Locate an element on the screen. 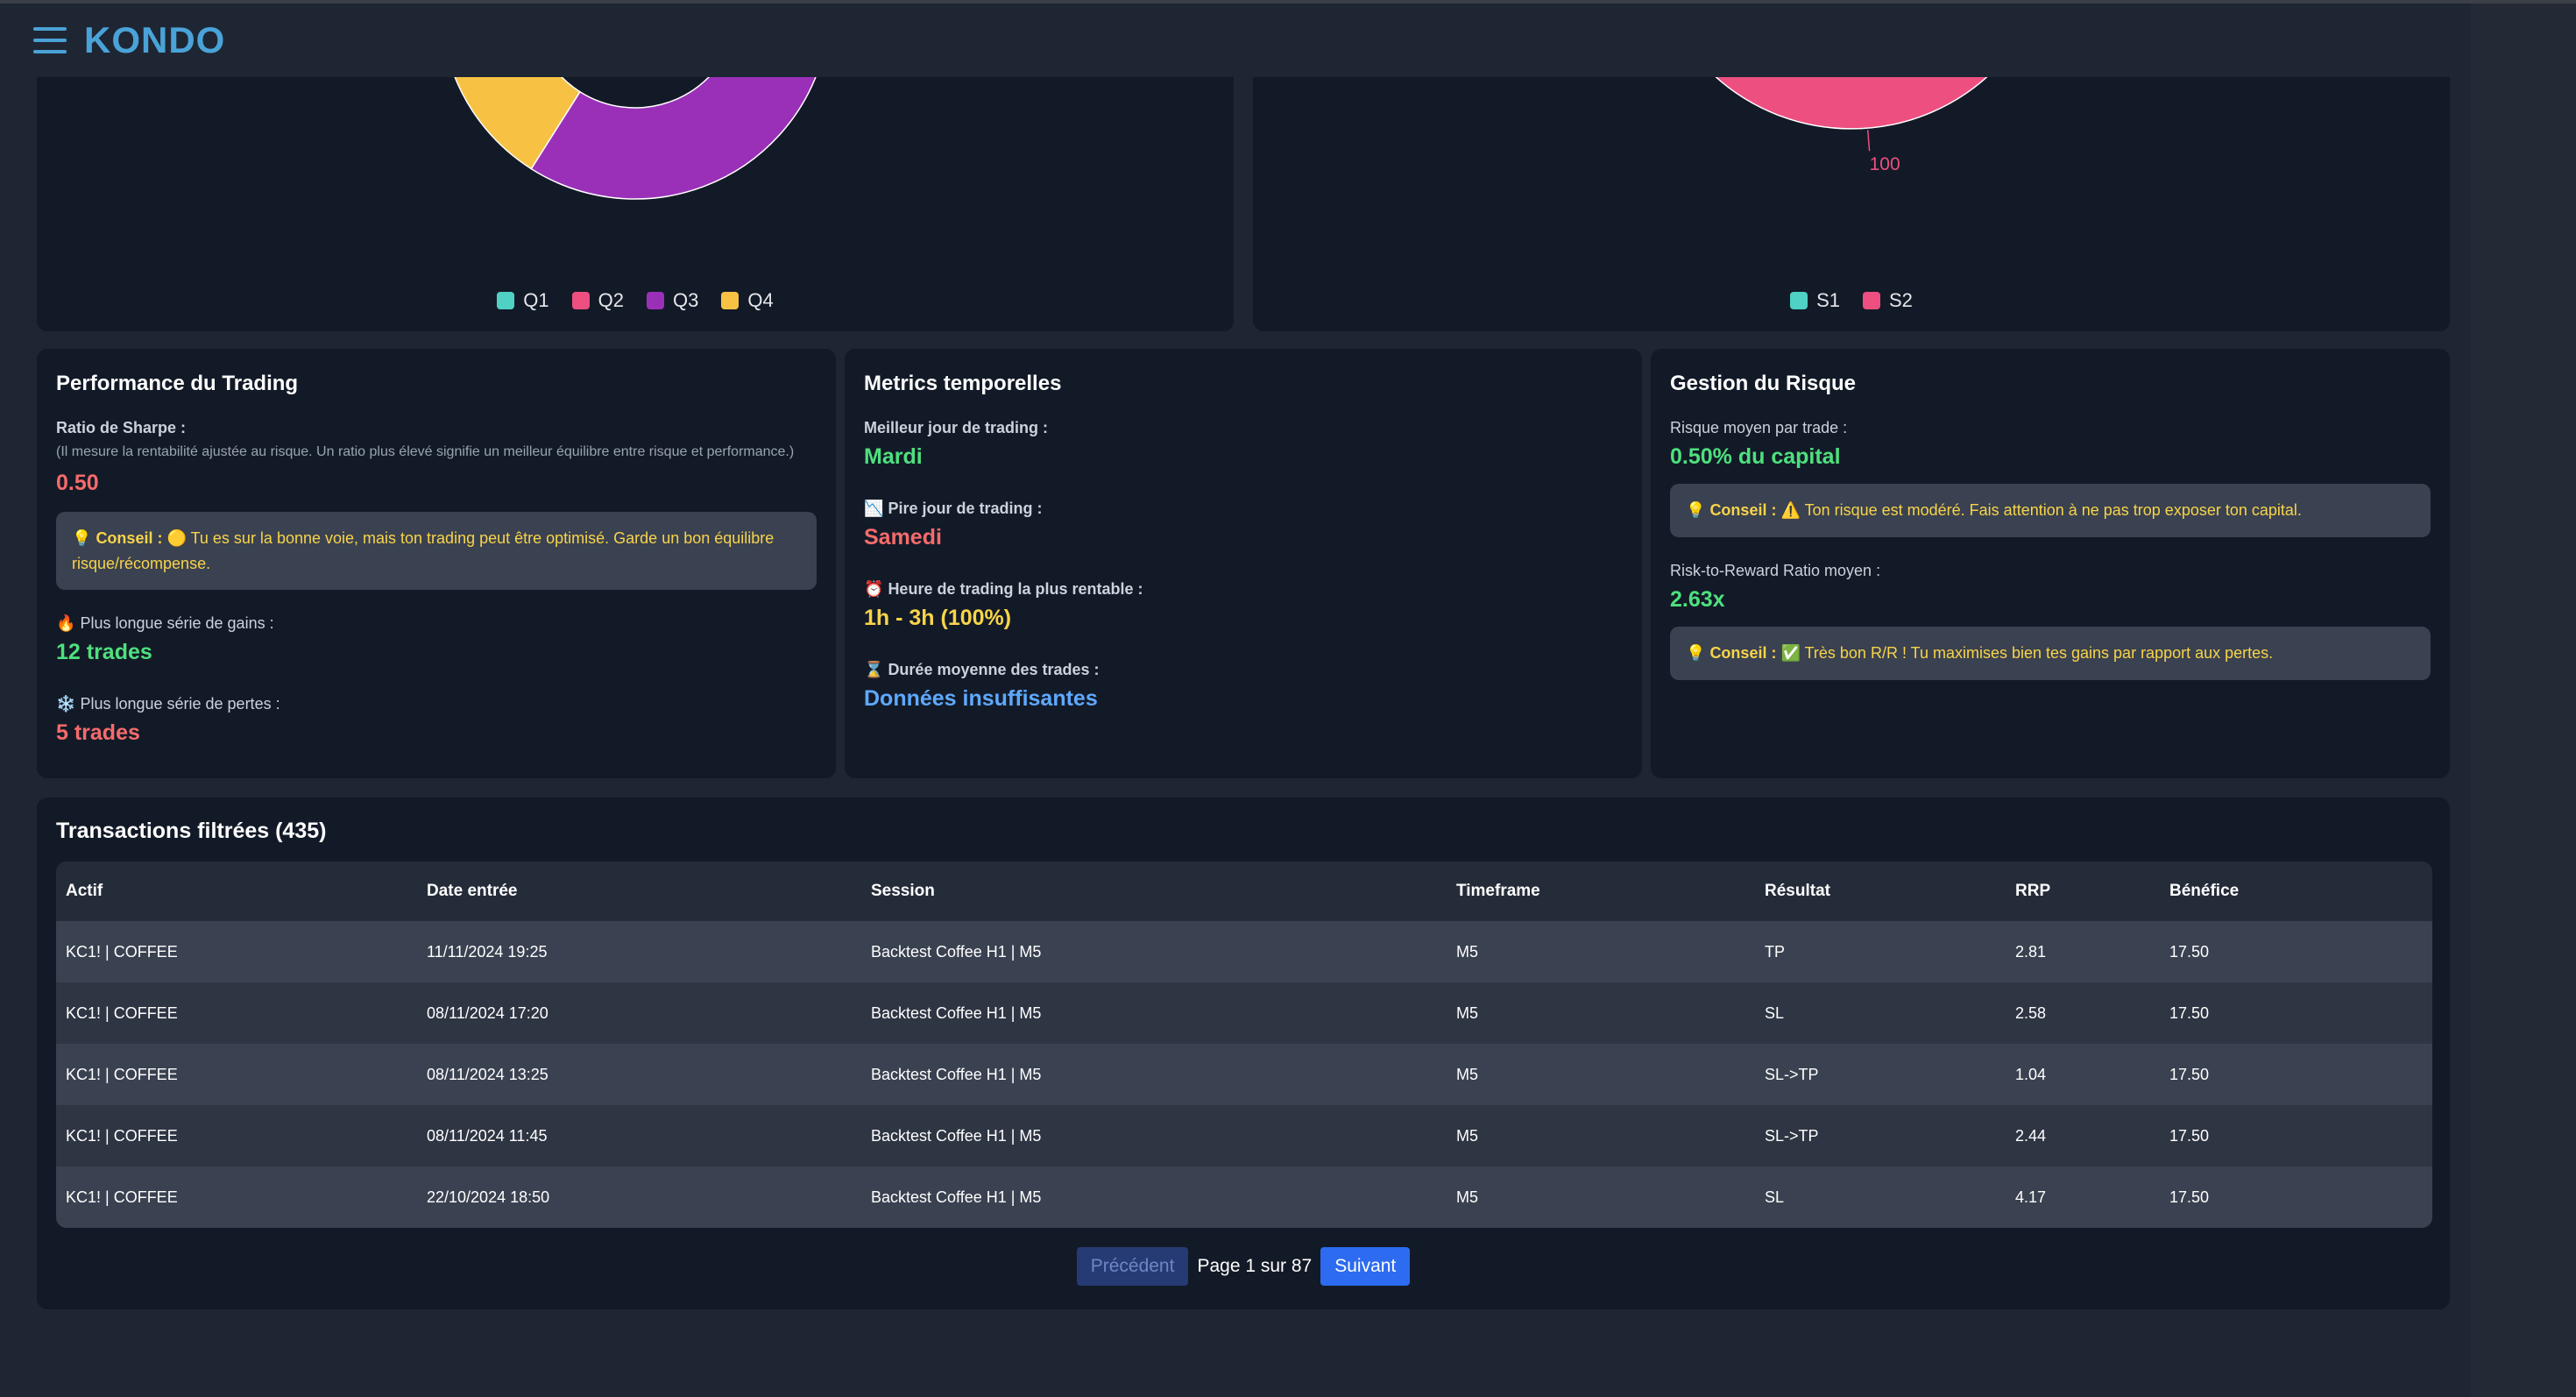 Image resolution: width=2576 pixels, height=1397 pixels. column-header: Résultat is located at coordinates (1890, 891).